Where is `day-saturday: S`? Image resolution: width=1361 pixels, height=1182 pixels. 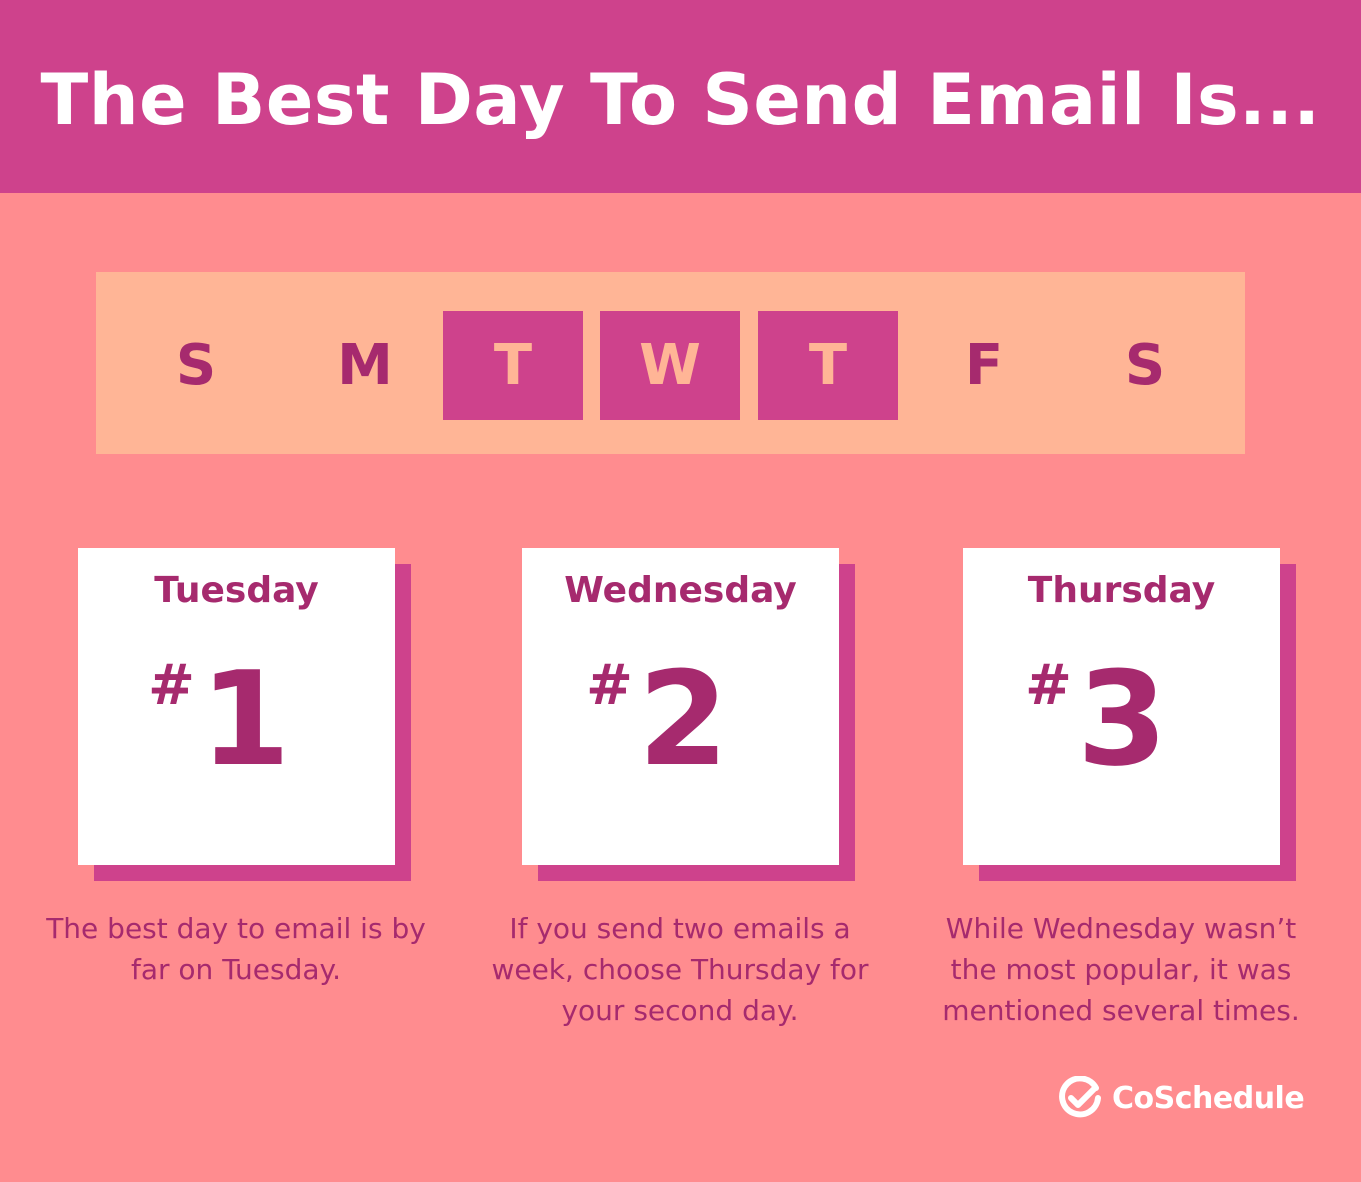 day-saturday: S is located at coordinates (1145, 365).